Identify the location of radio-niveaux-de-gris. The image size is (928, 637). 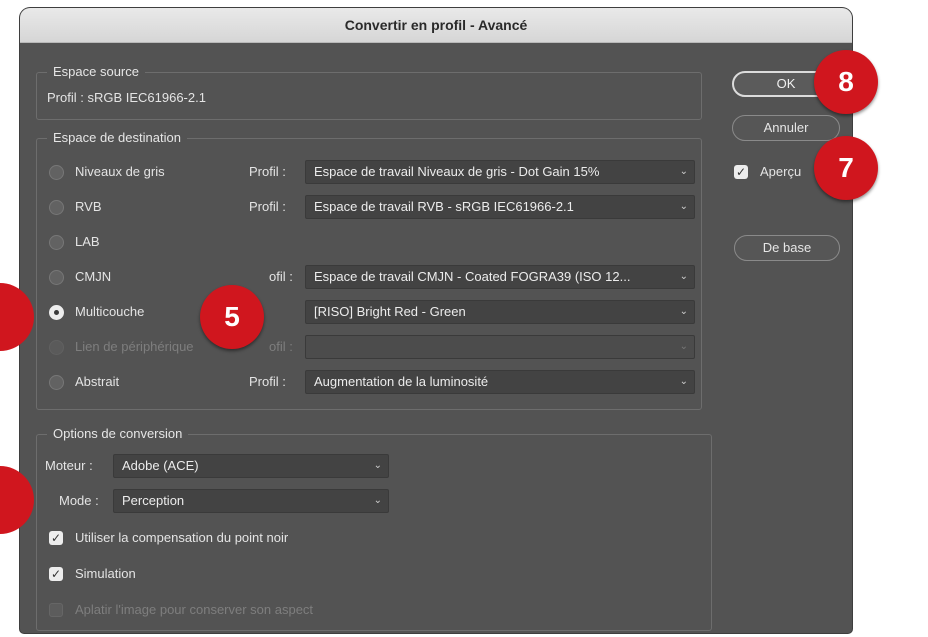
(56, 172).